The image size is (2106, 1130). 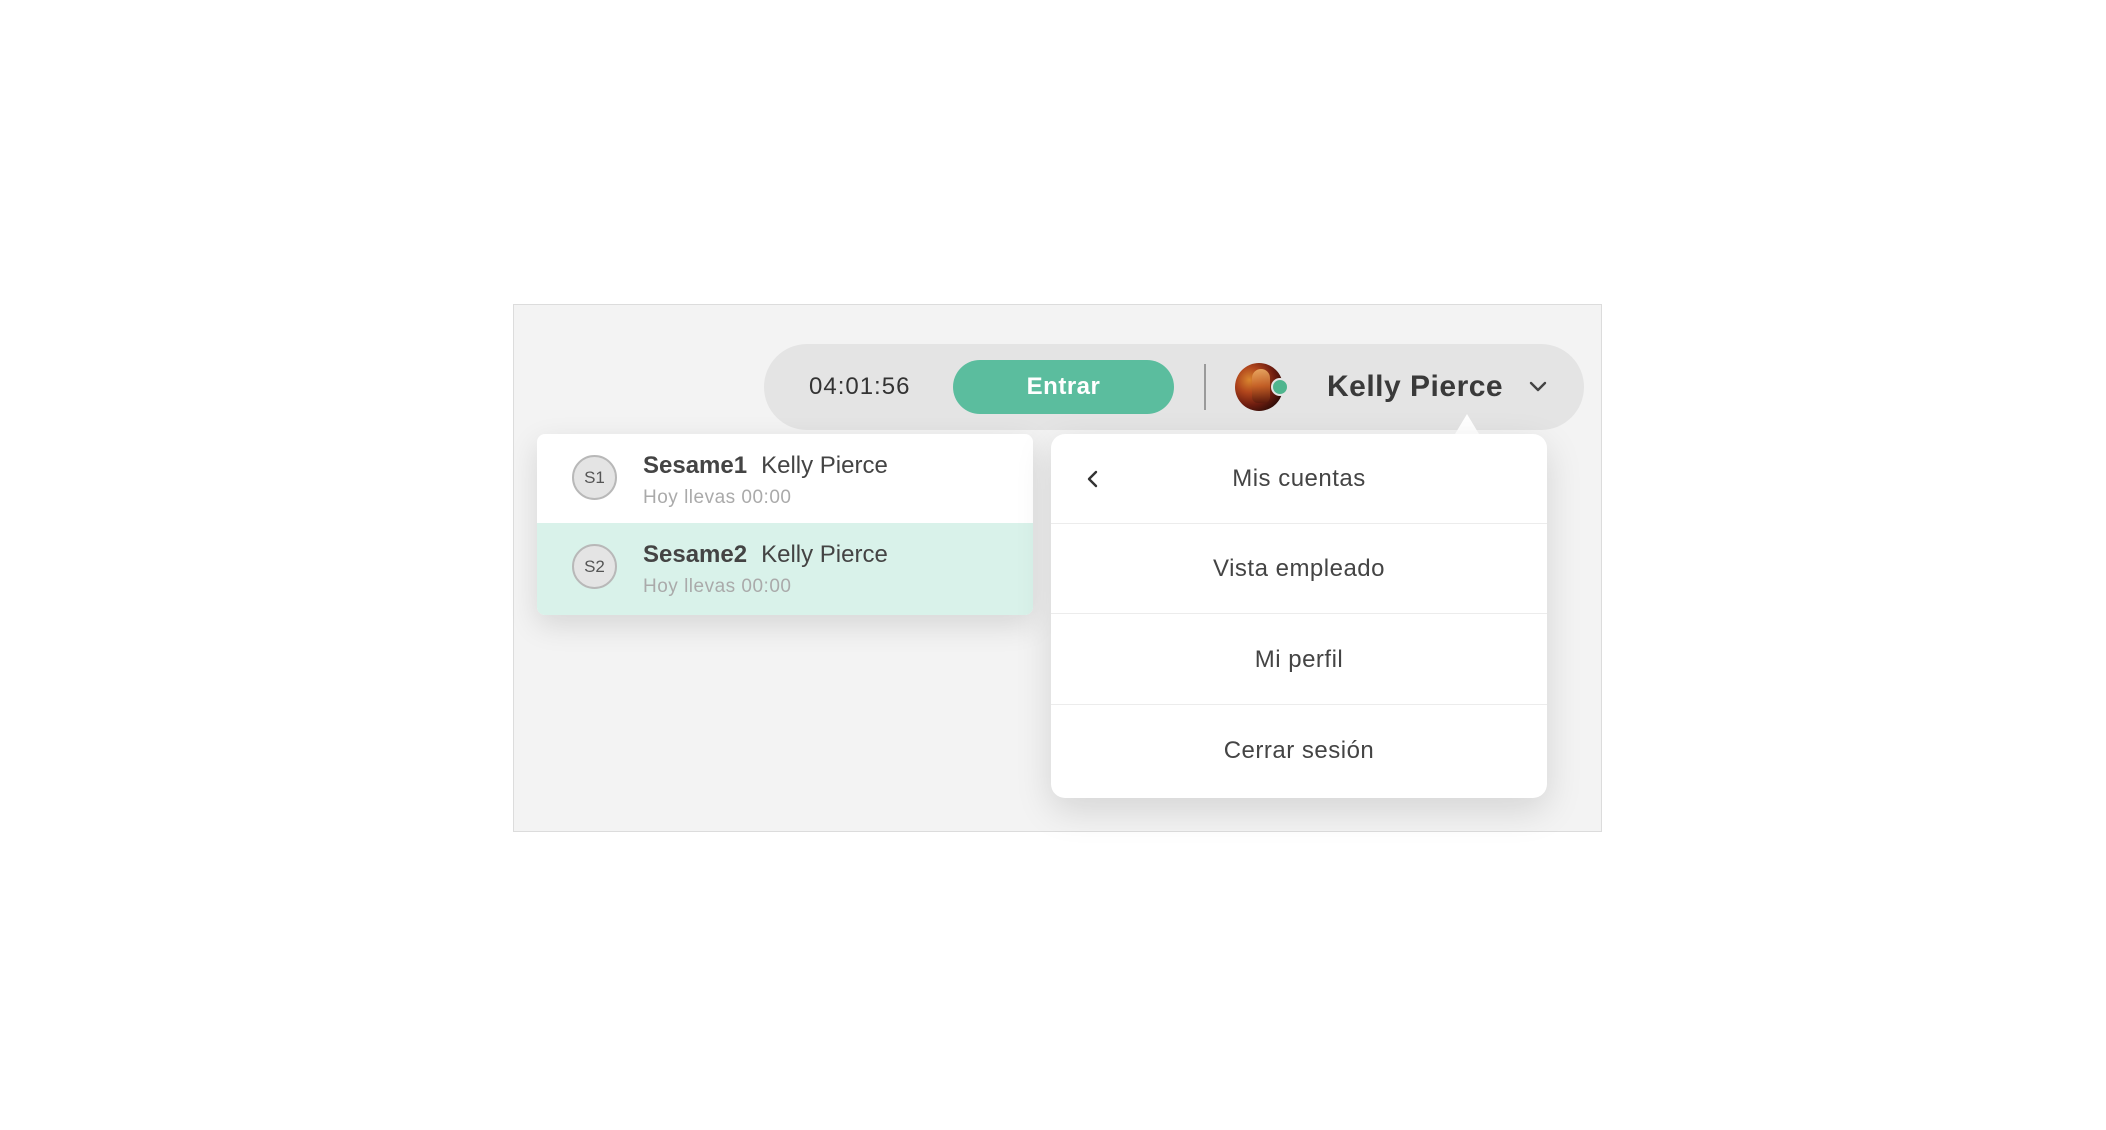 What do you see at coordinates (594, 477) in the screenshot?
I see `account-initials-badge: S1` at bounding box center [594, 477].